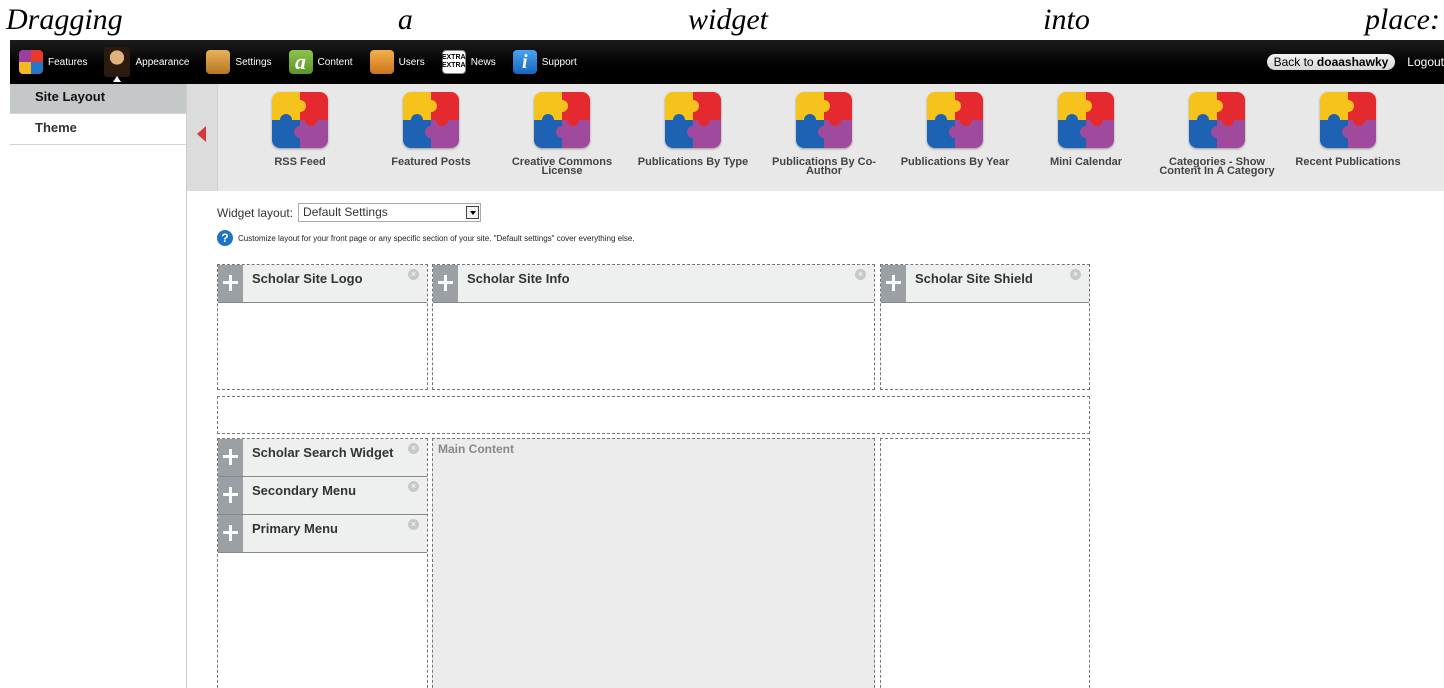  I want to click on region-menu-bar, so click(653, 415).